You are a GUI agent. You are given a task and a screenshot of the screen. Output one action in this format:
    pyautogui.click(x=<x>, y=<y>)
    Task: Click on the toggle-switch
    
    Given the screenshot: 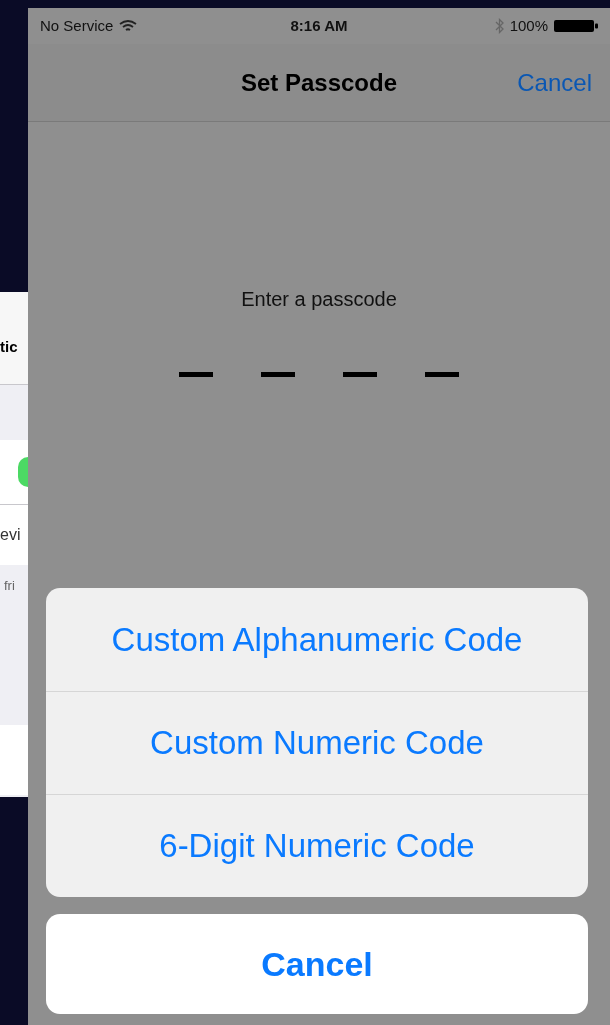 What is the action you would take?
    pyautogui.click(x=23, y=472)
    